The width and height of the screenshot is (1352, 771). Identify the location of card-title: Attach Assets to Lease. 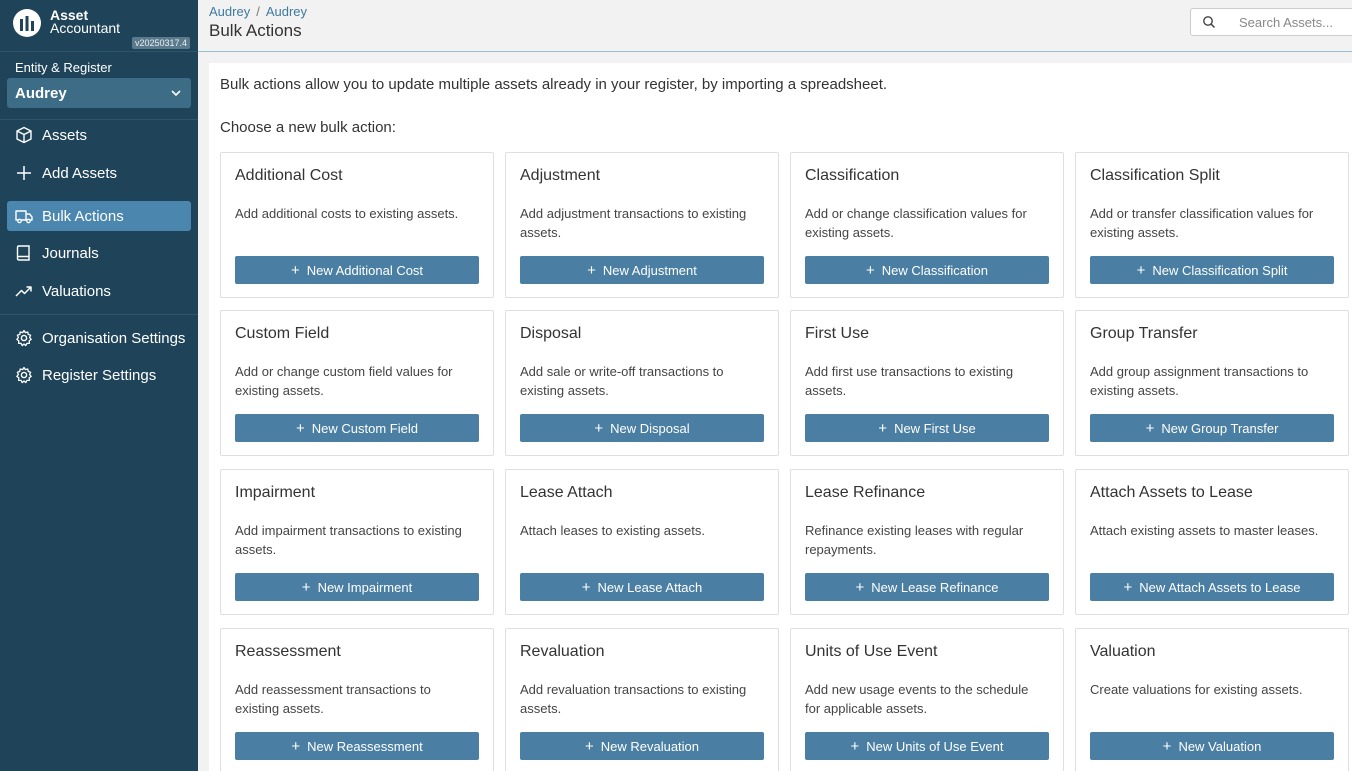
(1171, 492).